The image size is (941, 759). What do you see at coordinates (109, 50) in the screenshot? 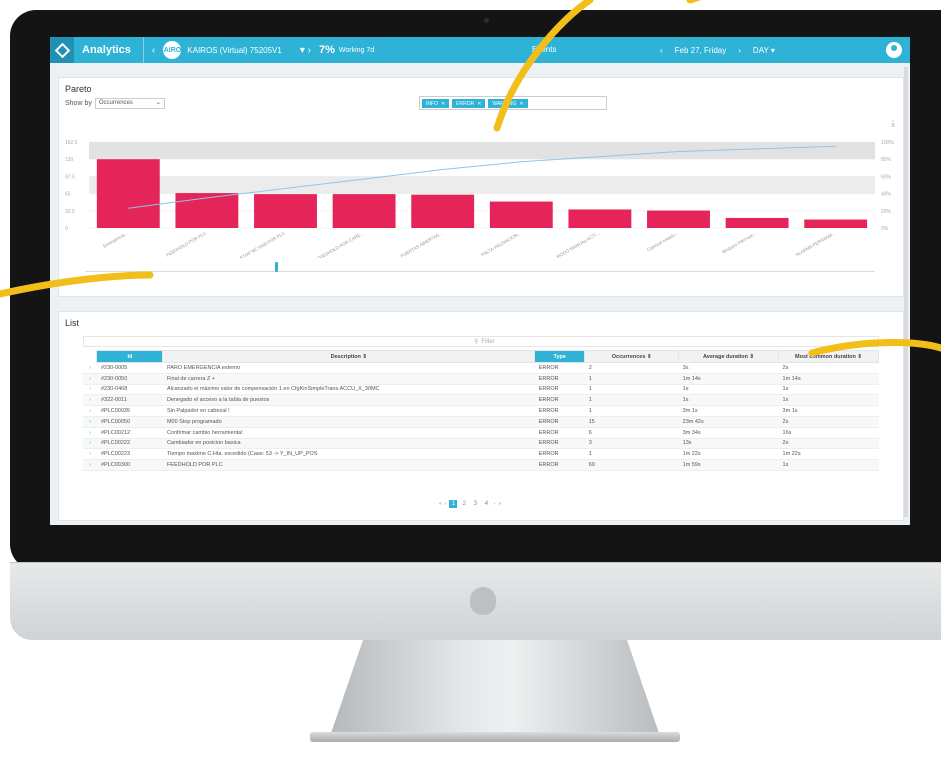
I see `app-title: Analytics` at bounding box center [109, 50].